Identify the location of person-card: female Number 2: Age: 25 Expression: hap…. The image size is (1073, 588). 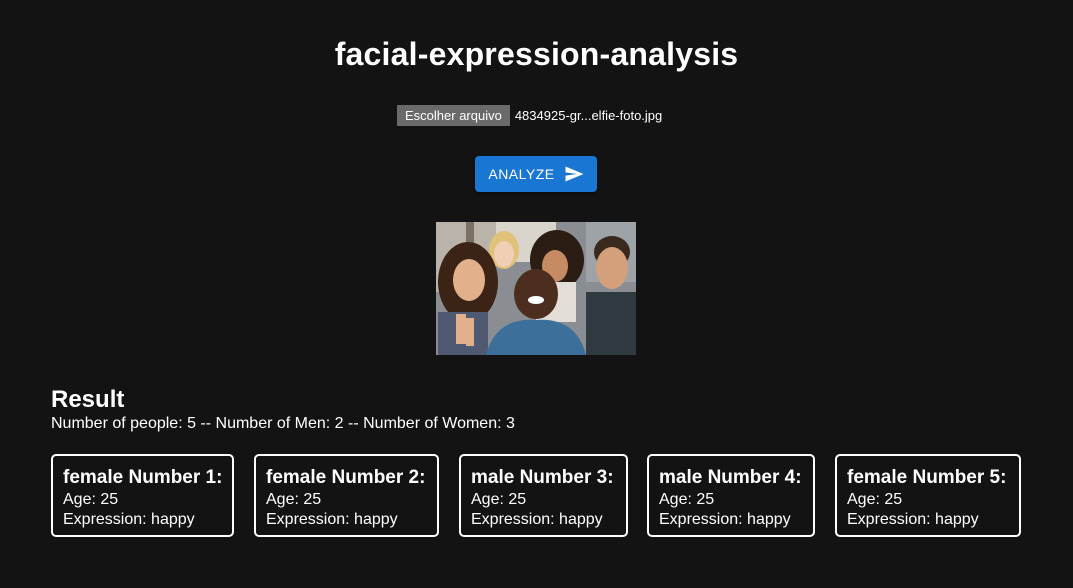
(346, 495).